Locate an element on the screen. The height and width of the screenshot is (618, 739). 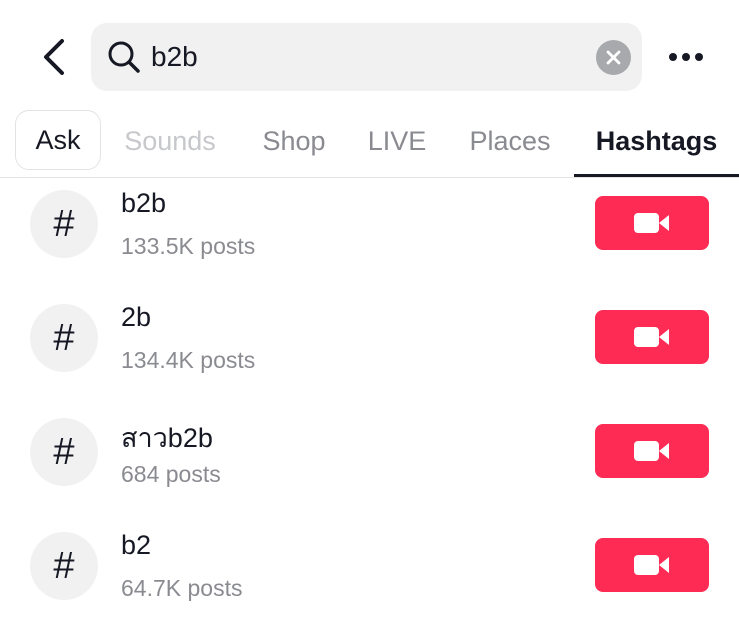
more-options-button is located at coordinates (686, 57).